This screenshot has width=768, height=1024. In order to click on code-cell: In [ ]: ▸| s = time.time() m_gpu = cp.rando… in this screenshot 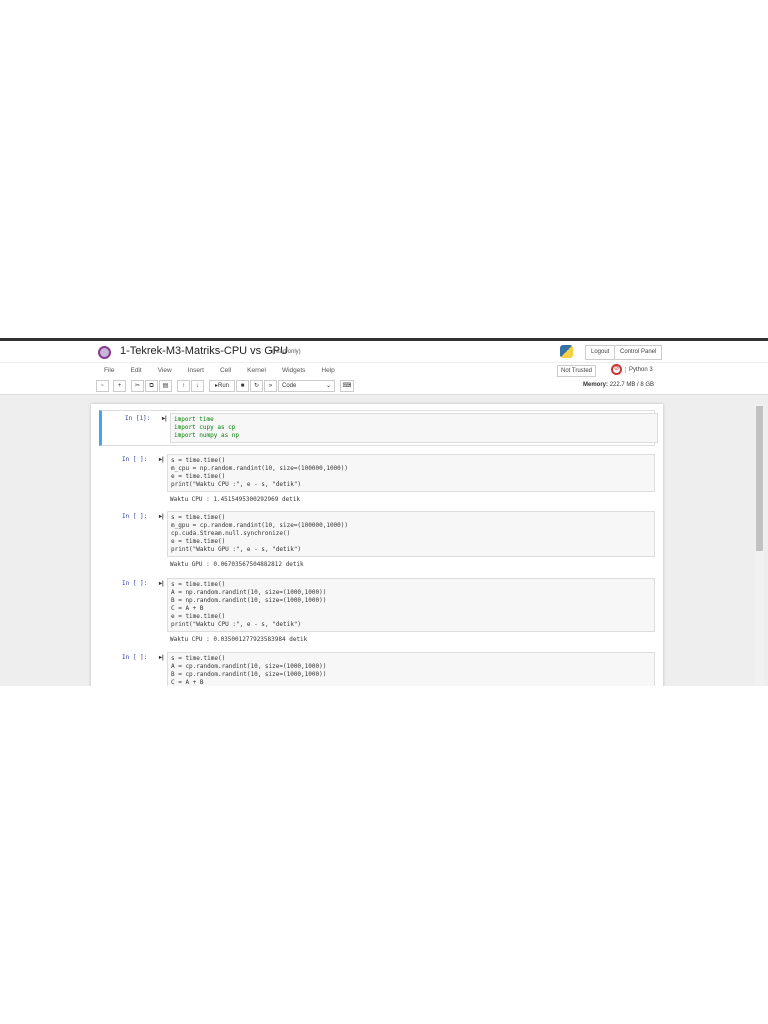, I will do `click(377, 543)`.